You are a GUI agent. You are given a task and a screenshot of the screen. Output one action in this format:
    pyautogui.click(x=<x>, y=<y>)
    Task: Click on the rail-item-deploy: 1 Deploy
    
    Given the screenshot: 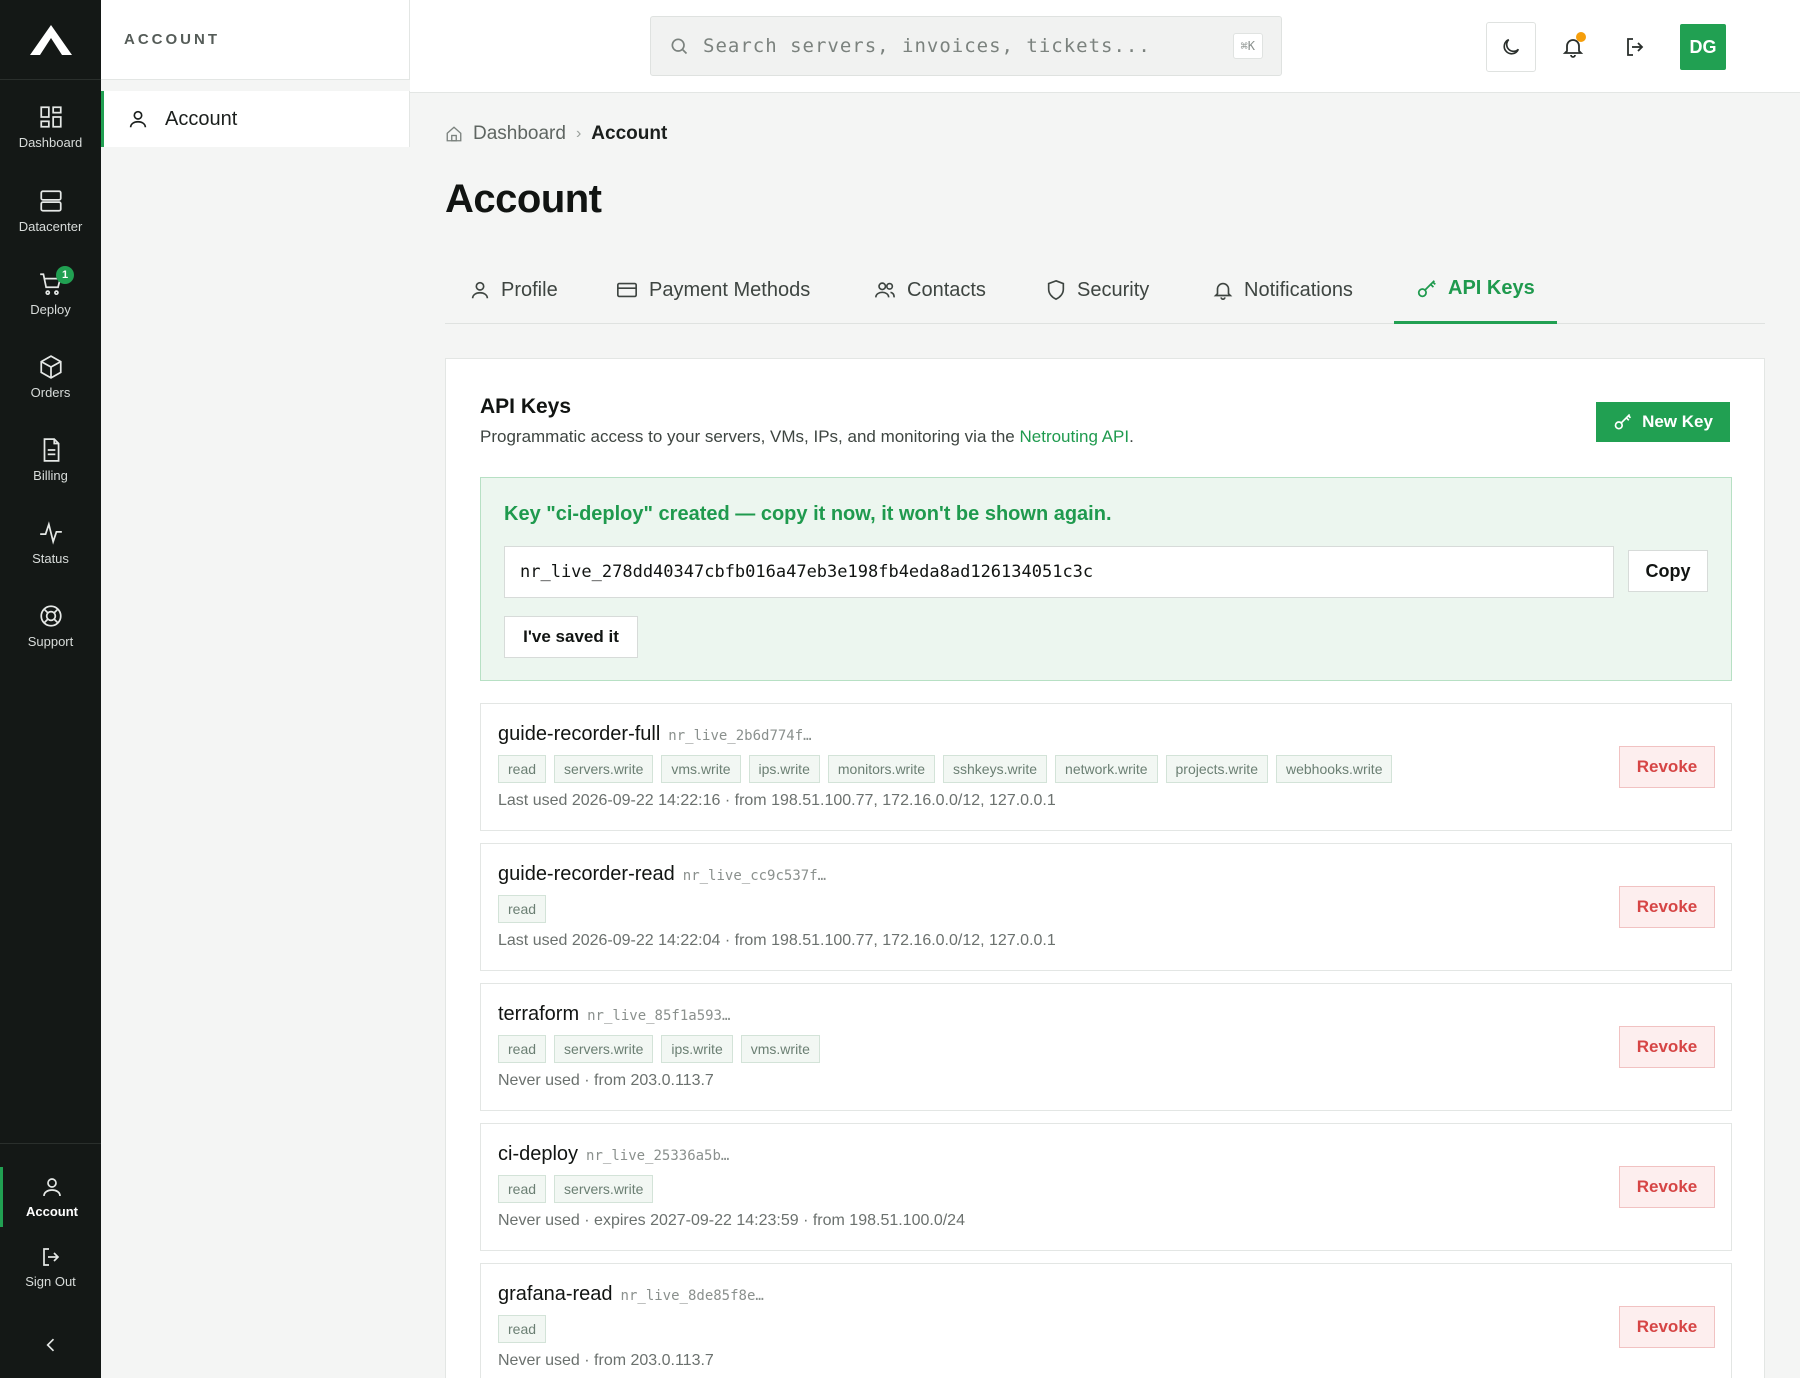 What is the action you would take?
    pyautogui.click(x=50, y=294)
    